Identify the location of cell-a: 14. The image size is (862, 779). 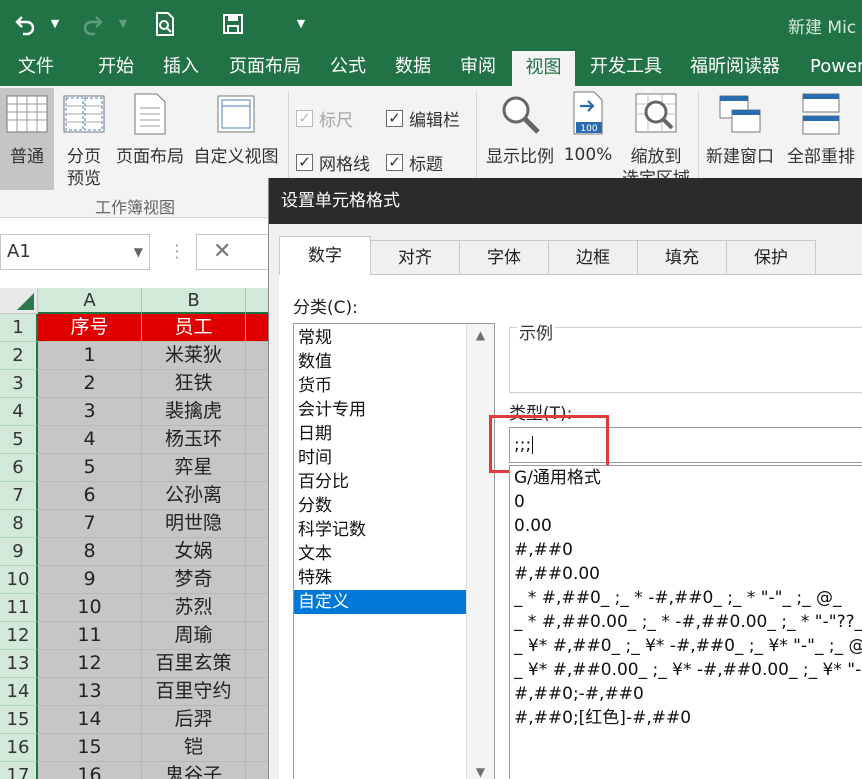
(90, 720).